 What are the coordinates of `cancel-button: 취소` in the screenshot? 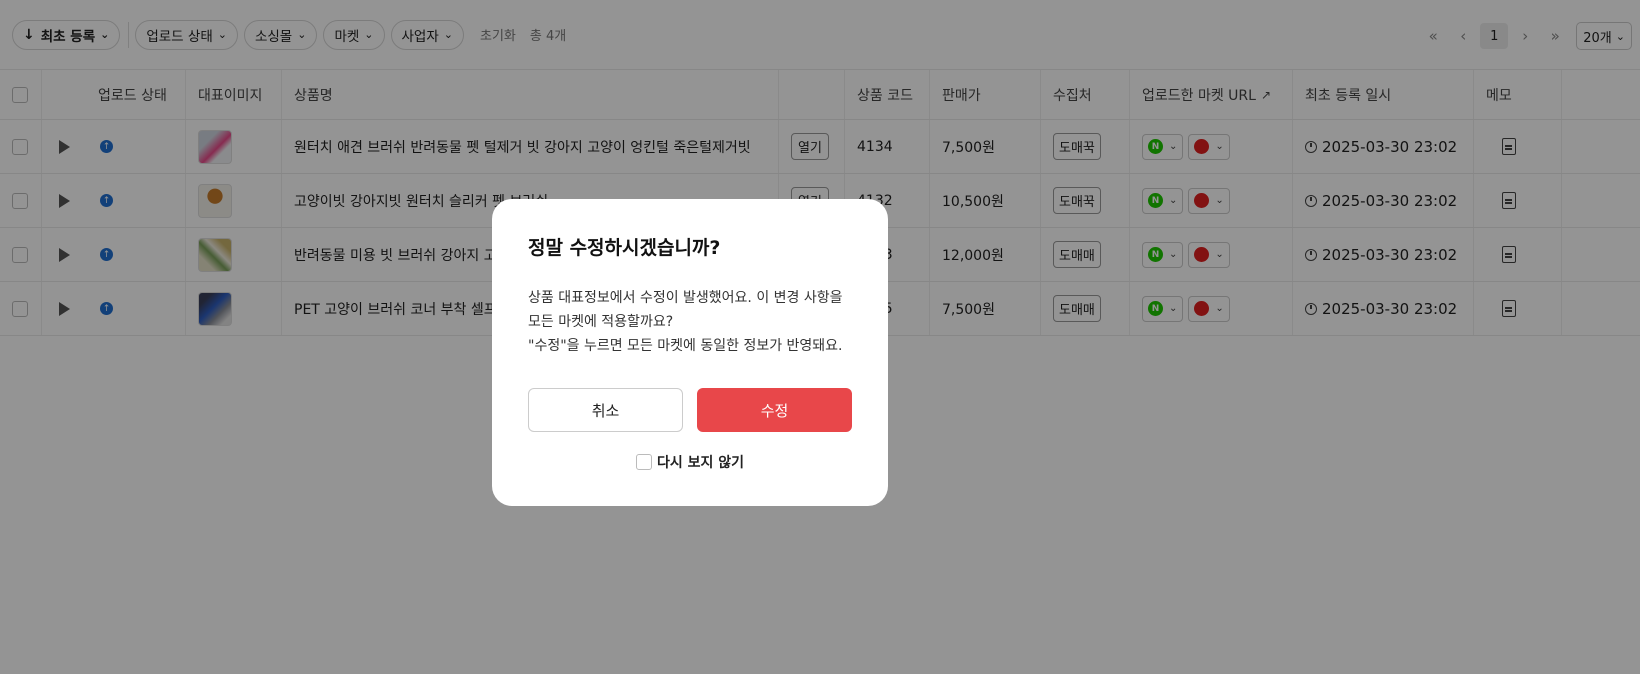 It's located at (605, 410).